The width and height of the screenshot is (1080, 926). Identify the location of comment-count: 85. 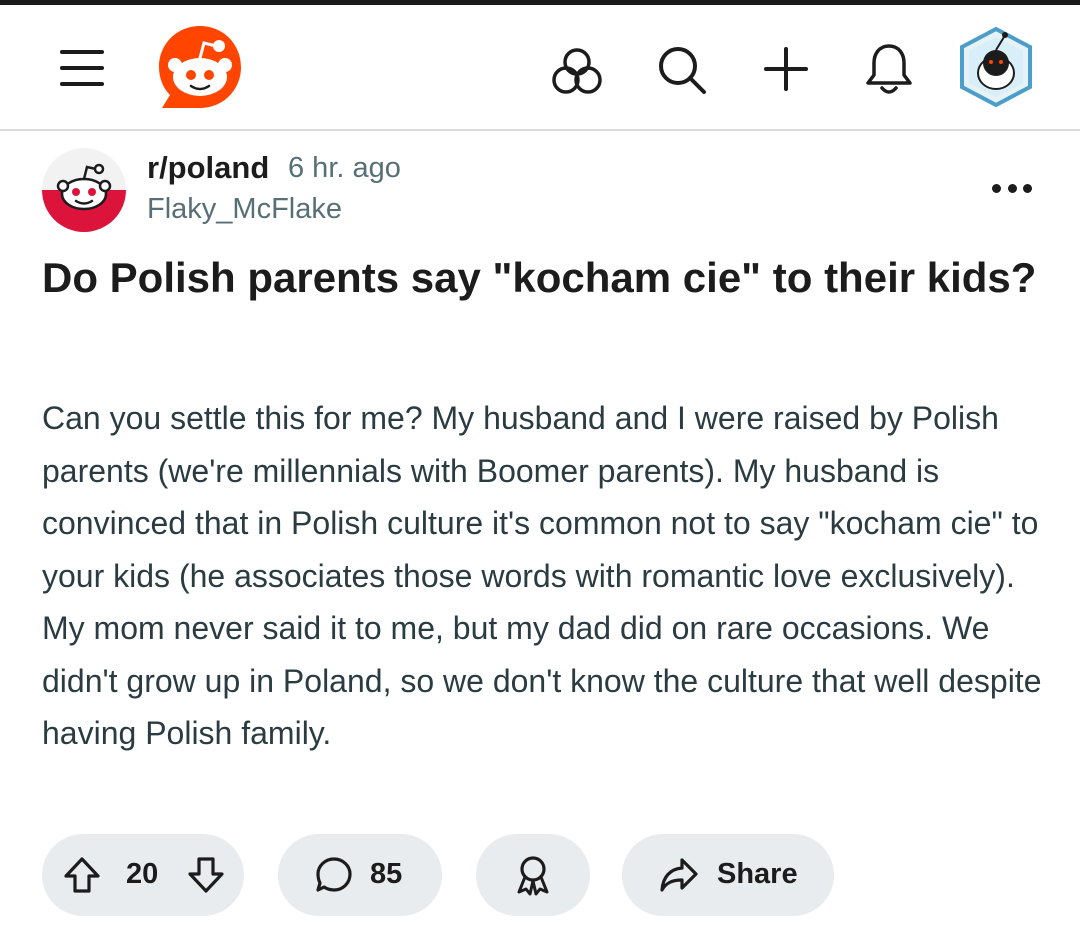
(386, 874).